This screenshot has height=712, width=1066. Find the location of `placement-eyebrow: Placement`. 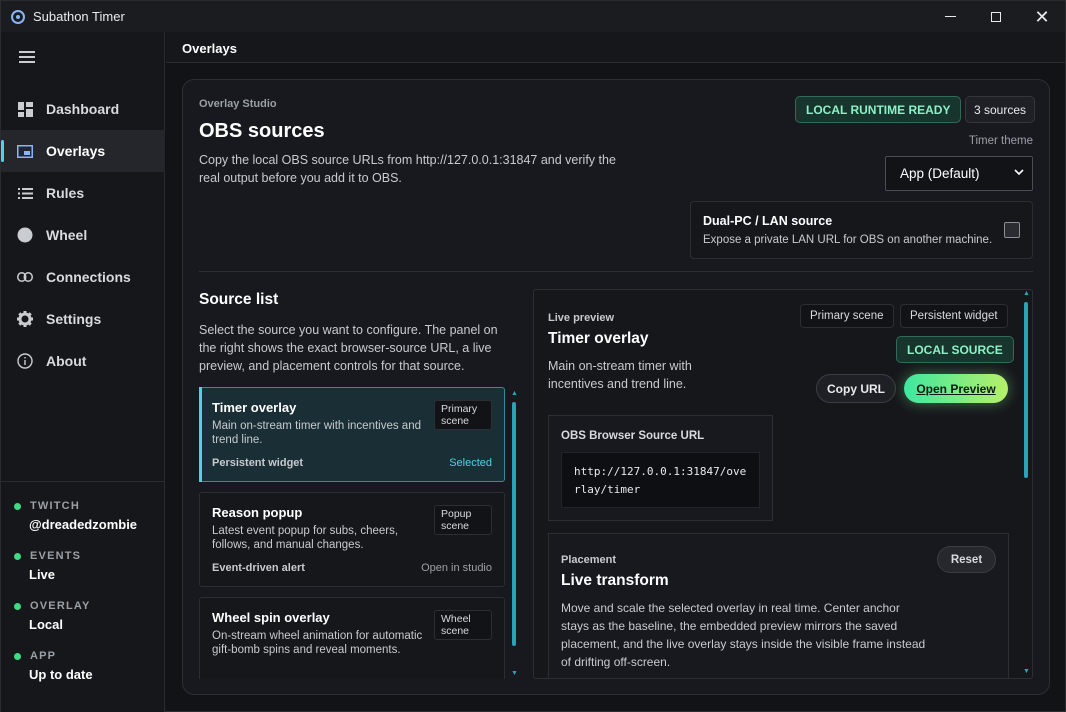

placement-eyebrow: Placement is located at coordinates (589, 560).